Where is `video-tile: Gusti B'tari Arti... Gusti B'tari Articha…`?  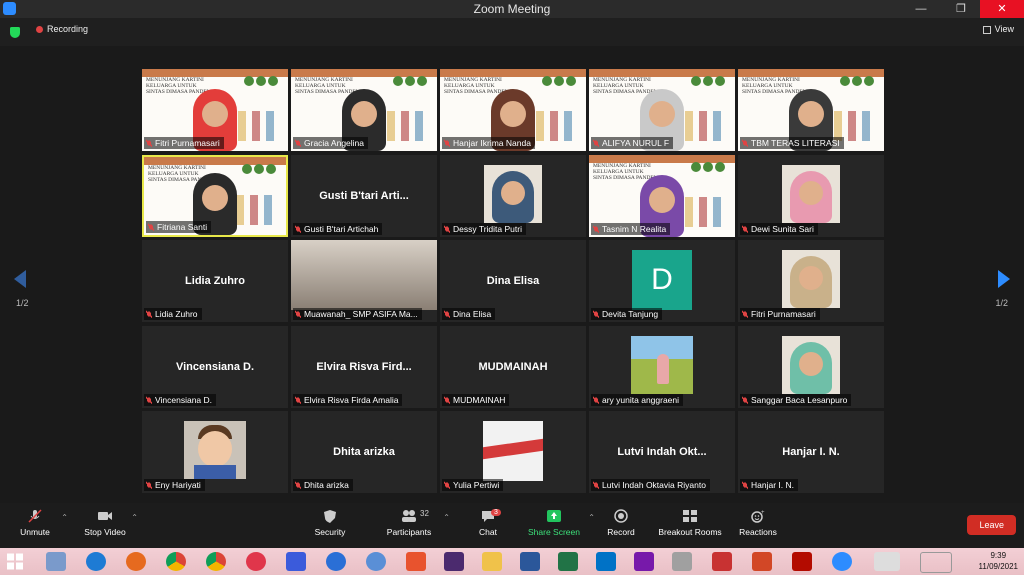 video-tile: Gusti B'tari Arti... Gusti B'tari Articha… is located at coordinates (364, 195).